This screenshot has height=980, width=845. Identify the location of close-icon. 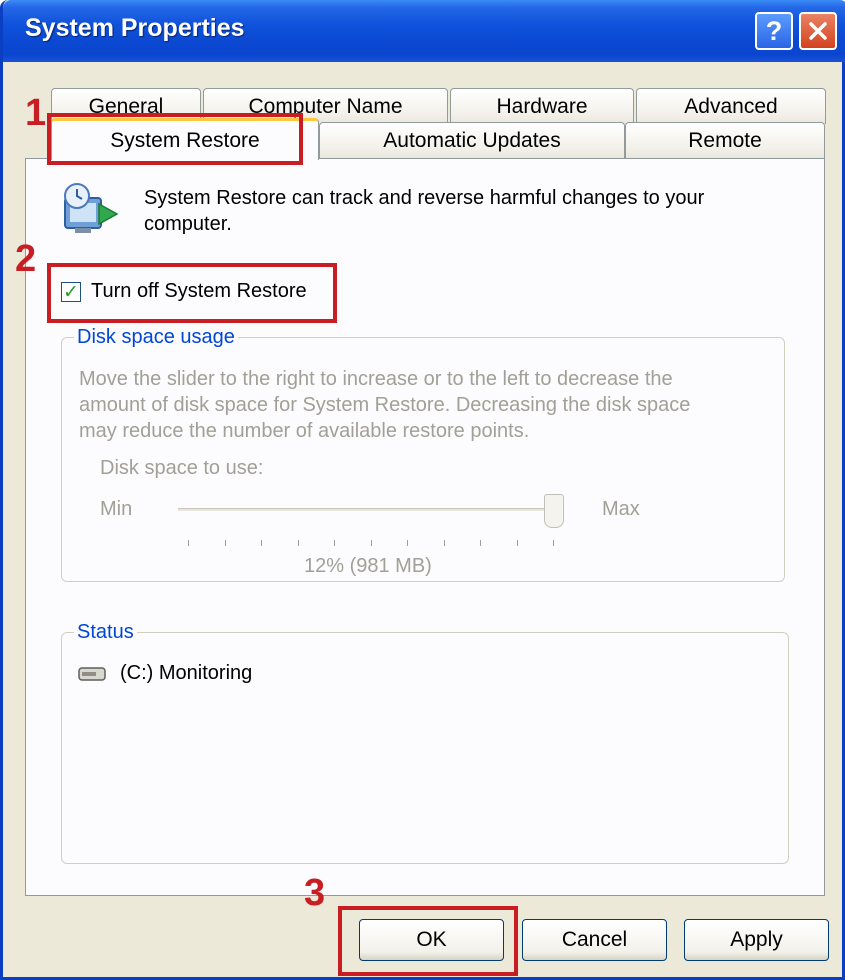
(818, 31).